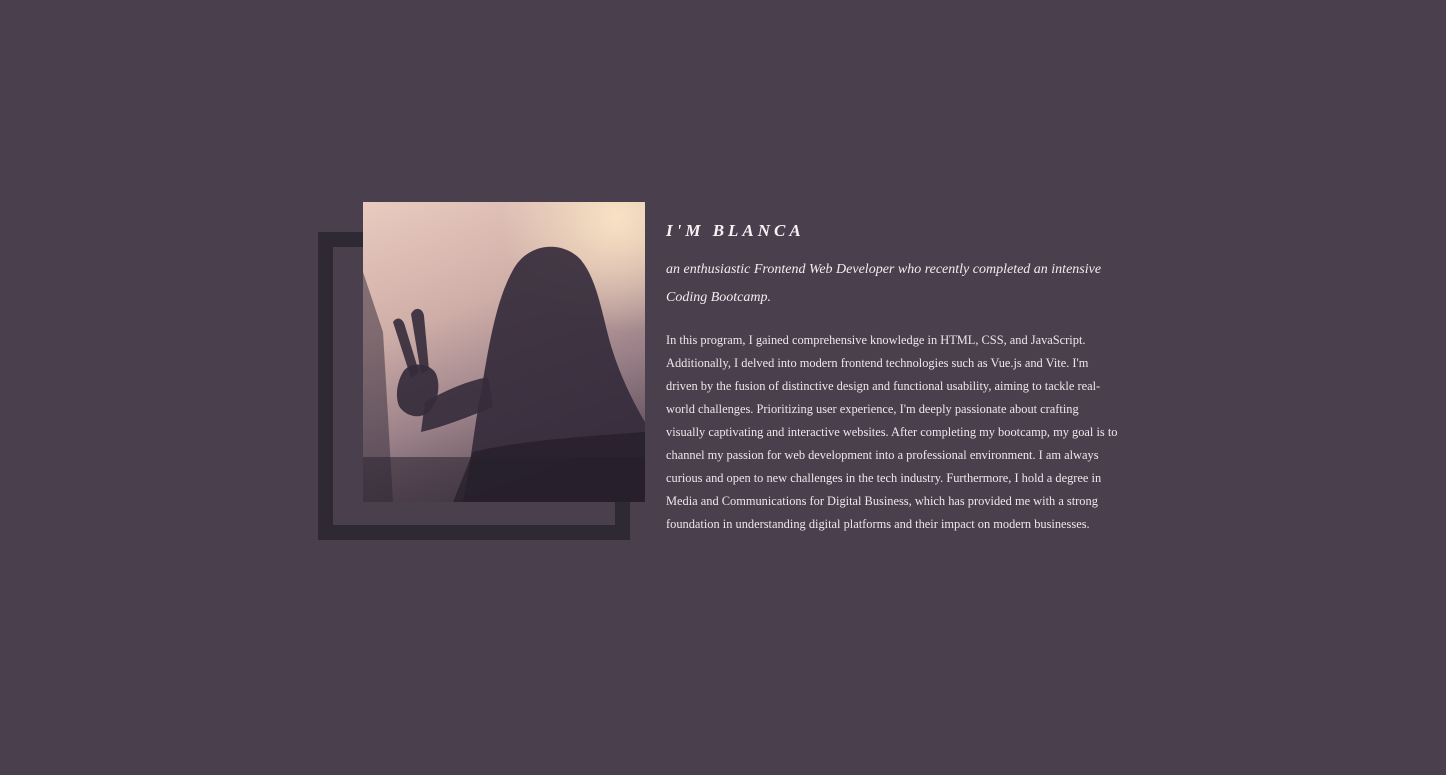 Image resolution: width=1446 pixels, height=775 pixels. I want to click on intro-heading: I'M BLANCA, so click(735, 230).